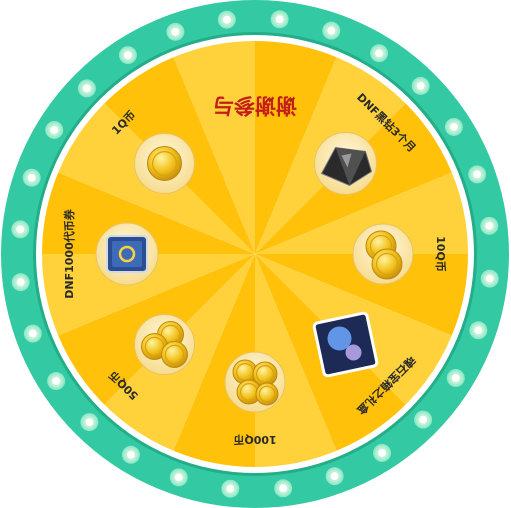 The image size is (511, 508). I want to click on prize-label: 100Q币, so click(254, 439).